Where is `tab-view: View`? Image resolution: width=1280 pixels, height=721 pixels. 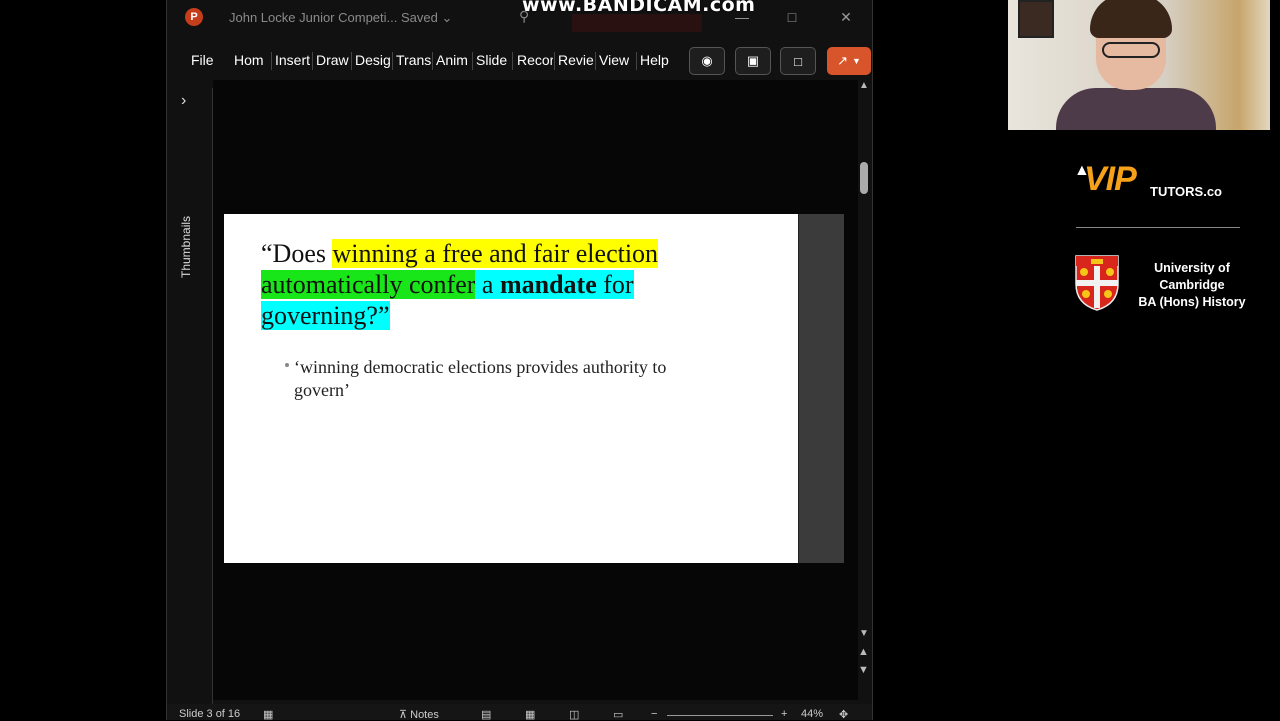 tab-view: View is located at coordinates (614, 60).